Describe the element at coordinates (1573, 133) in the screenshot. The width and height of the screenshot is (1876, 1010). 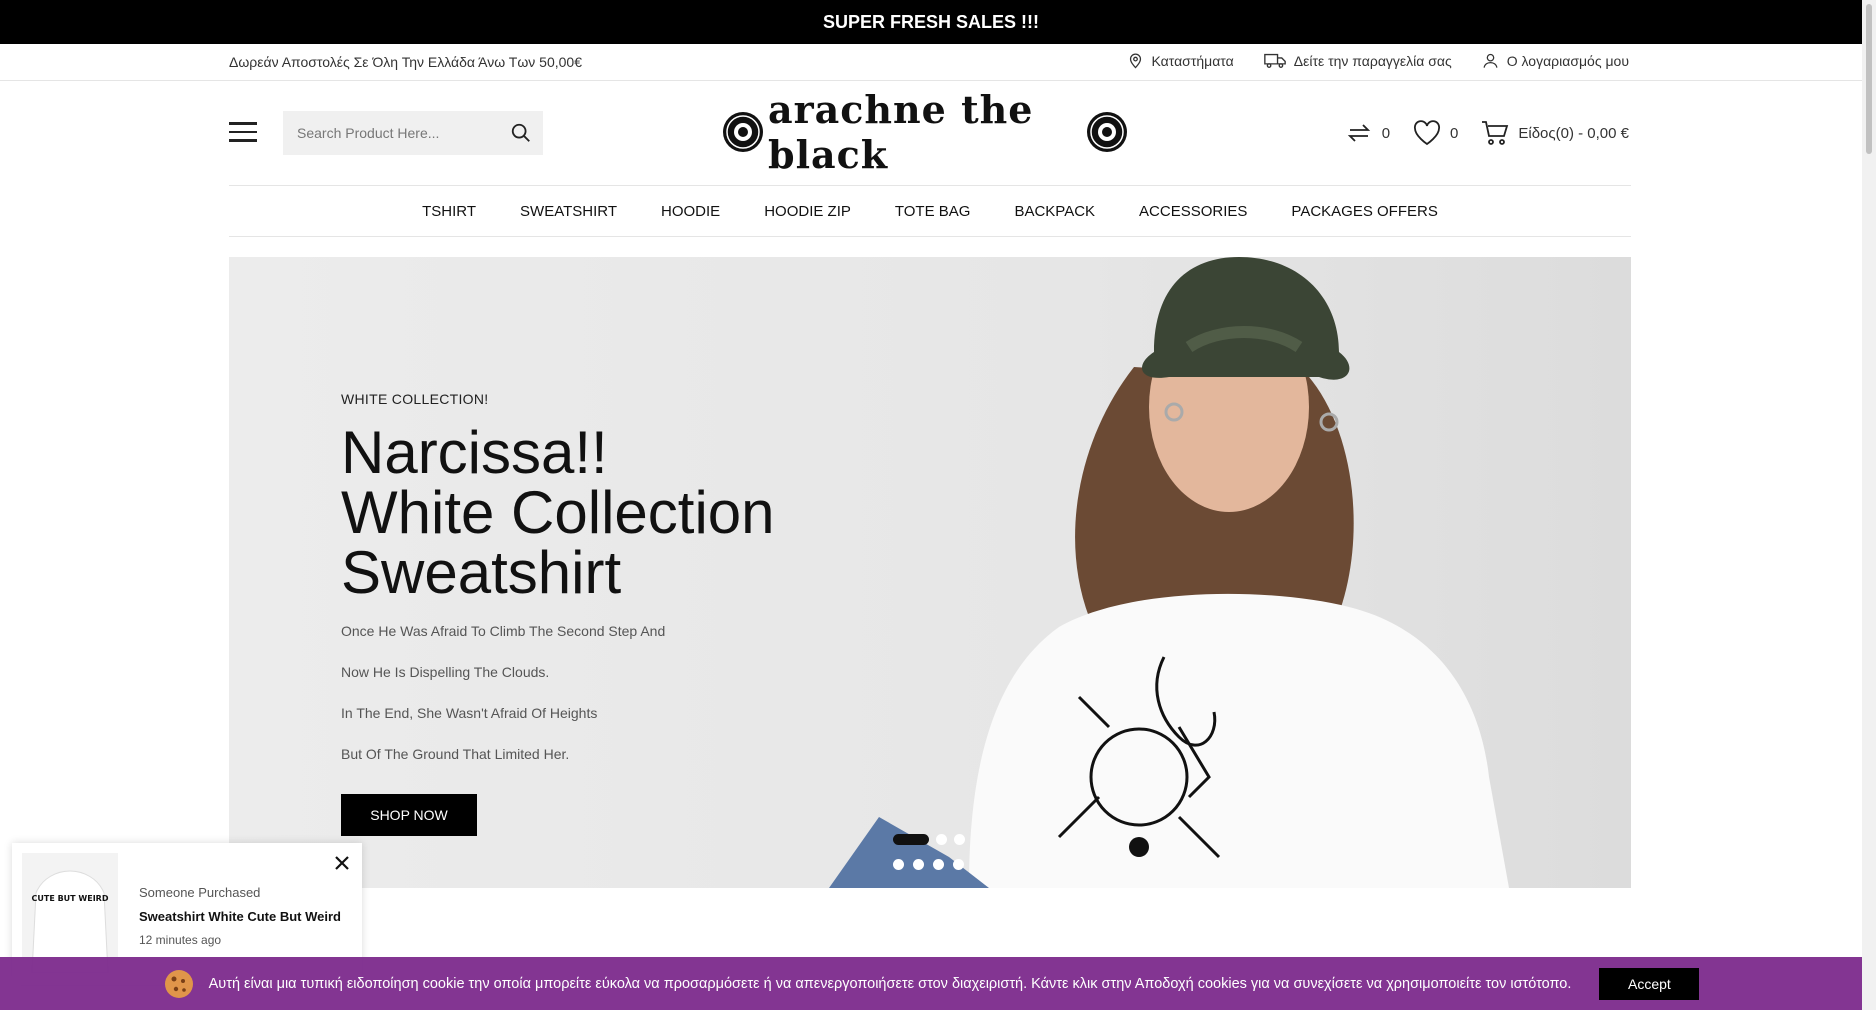
I see `cart-summary: Είδος(0) - 0,00 €` at that location.